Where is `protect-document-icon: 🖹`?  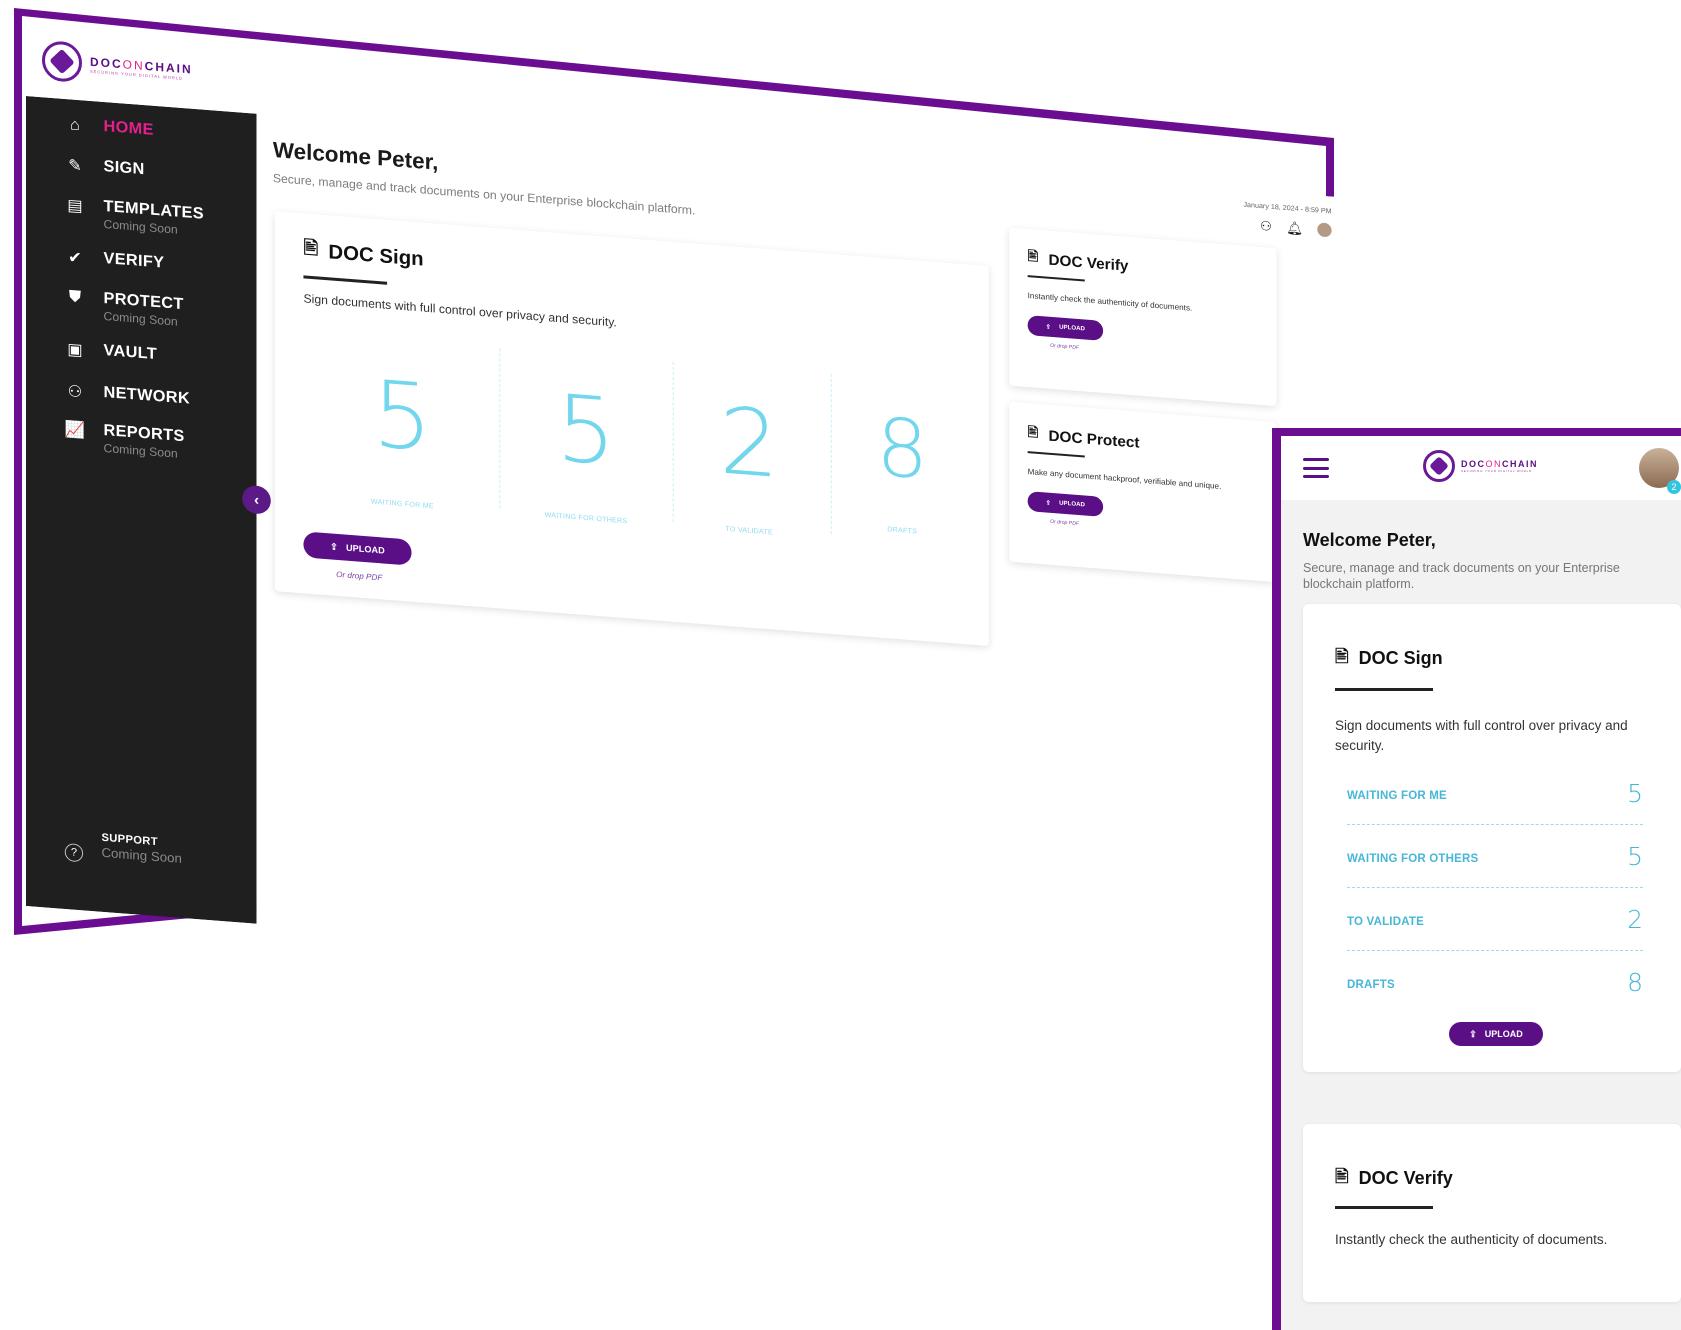 protect-document-icon: 🖹 is located at coordinates (1033, 432).